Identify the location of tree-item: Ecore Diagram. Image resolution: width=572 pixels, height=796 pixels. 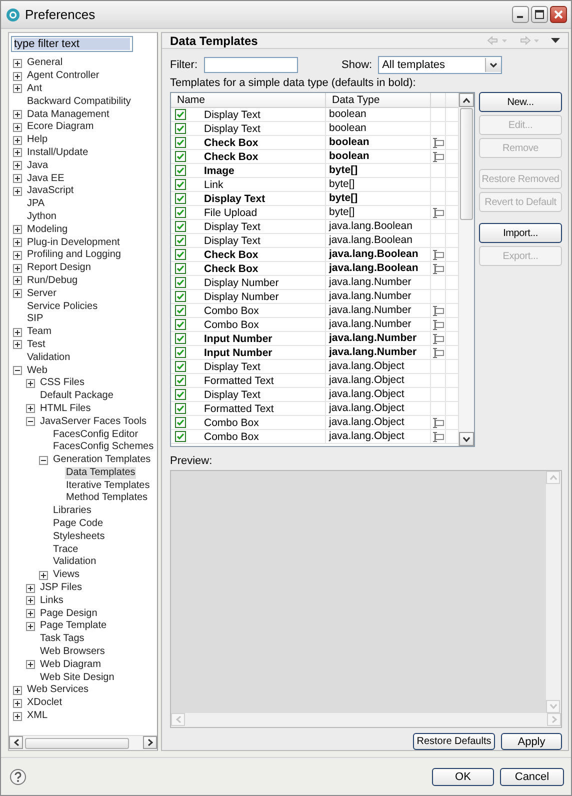
(60, 127).